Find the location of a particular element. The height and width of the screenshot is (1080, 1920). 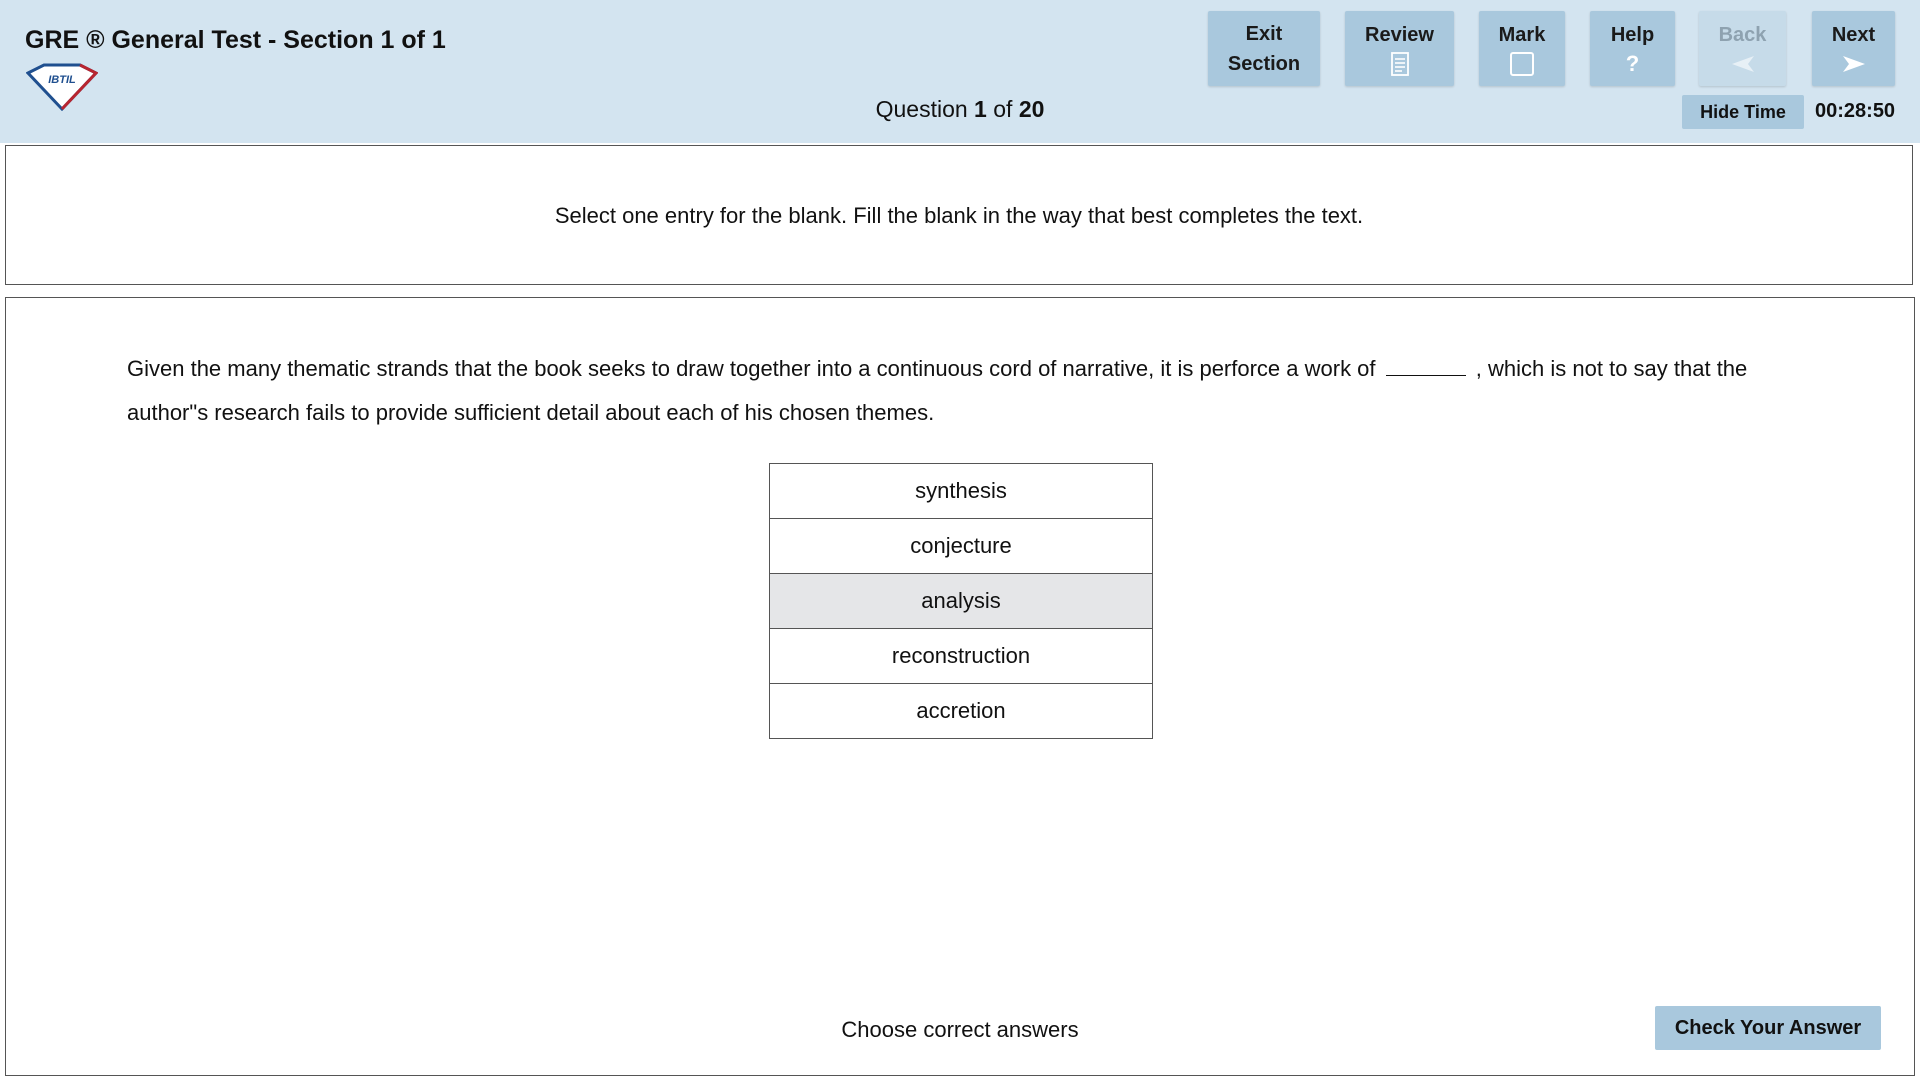

exit-section-button: Exit Section is located at coordinates (1264, 48).